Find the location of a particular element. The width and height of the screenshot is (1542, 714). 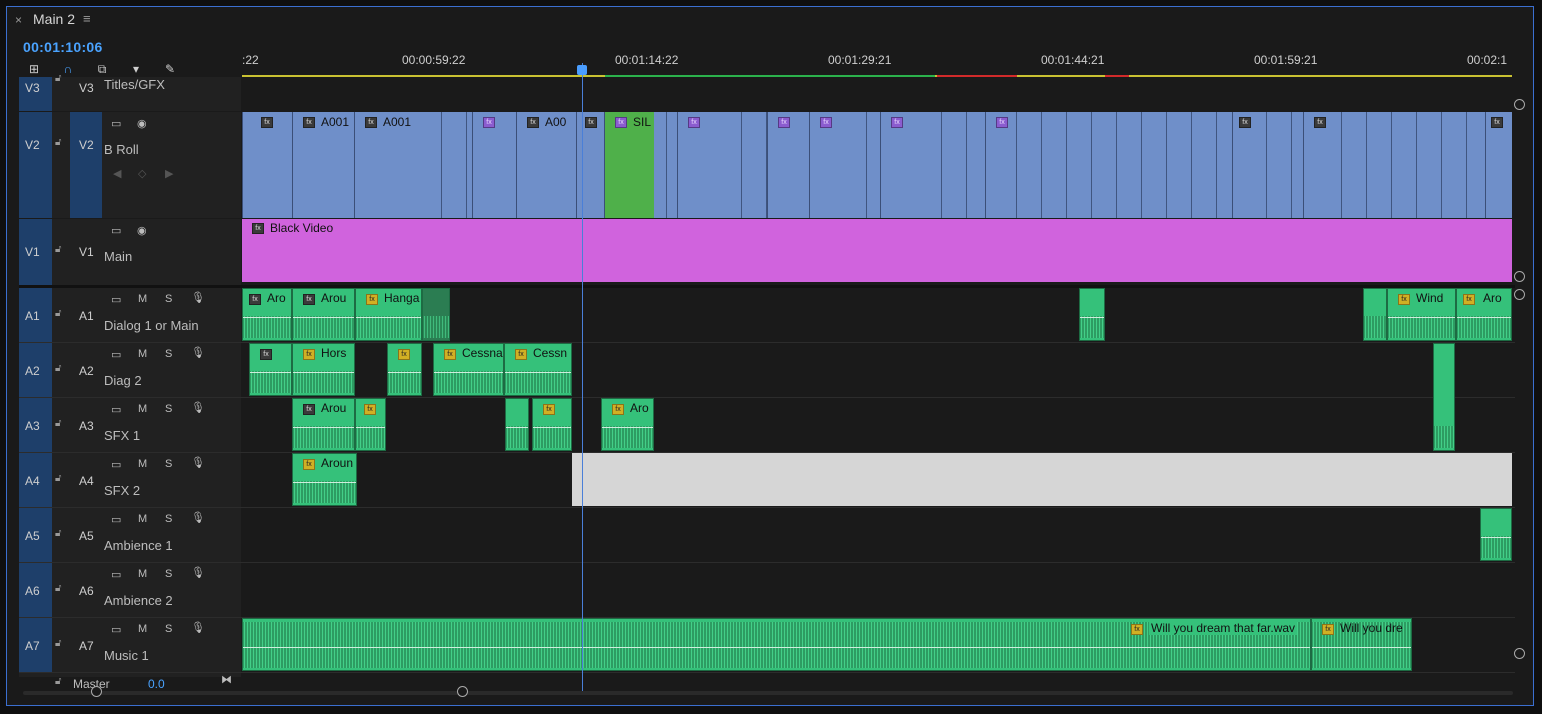

selected-video-clip: fx SIL is located at coordinates (629, 165).